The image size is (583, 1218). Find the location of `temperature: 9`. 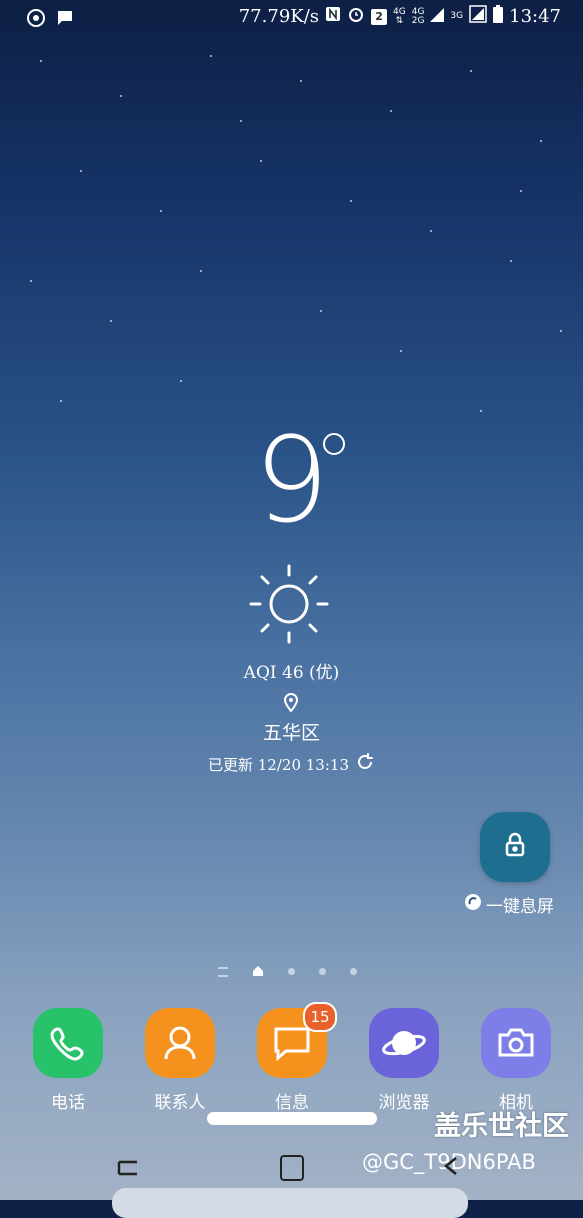

temperature: 9 is located at coordinates (291, 480).